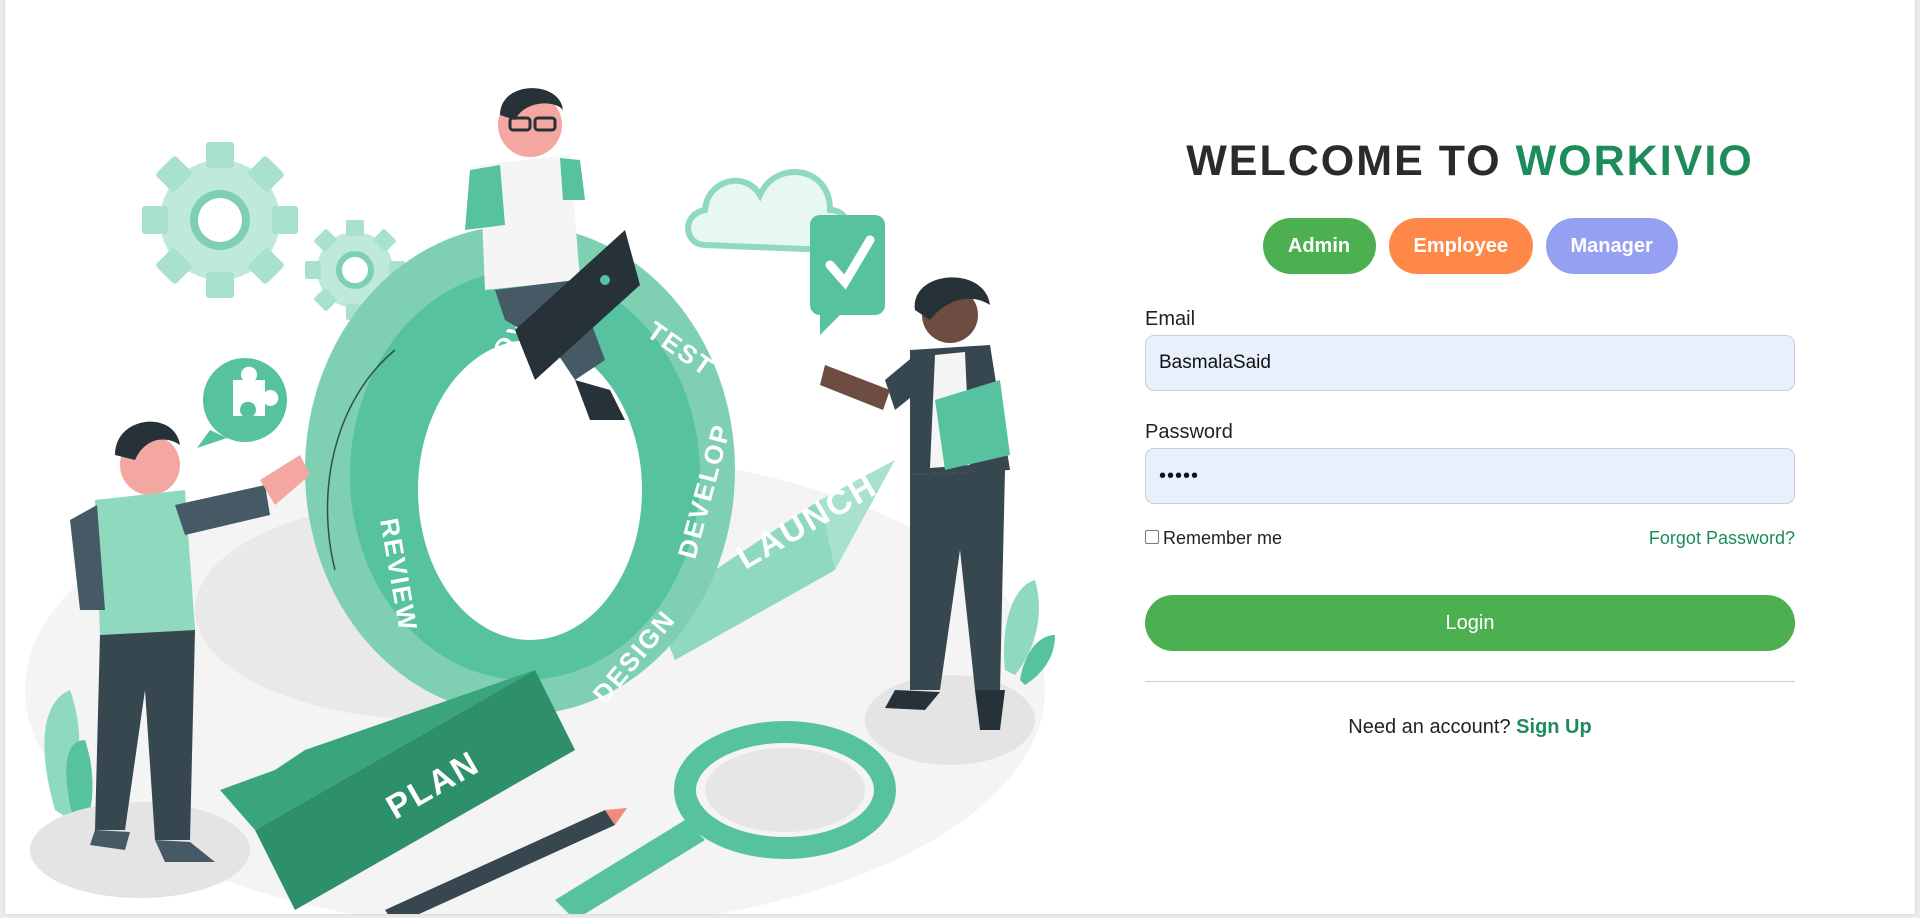 The height and width of the screenshot is (918, 1920). I want to click on remember-me: Remember me, so click(1213, 538).